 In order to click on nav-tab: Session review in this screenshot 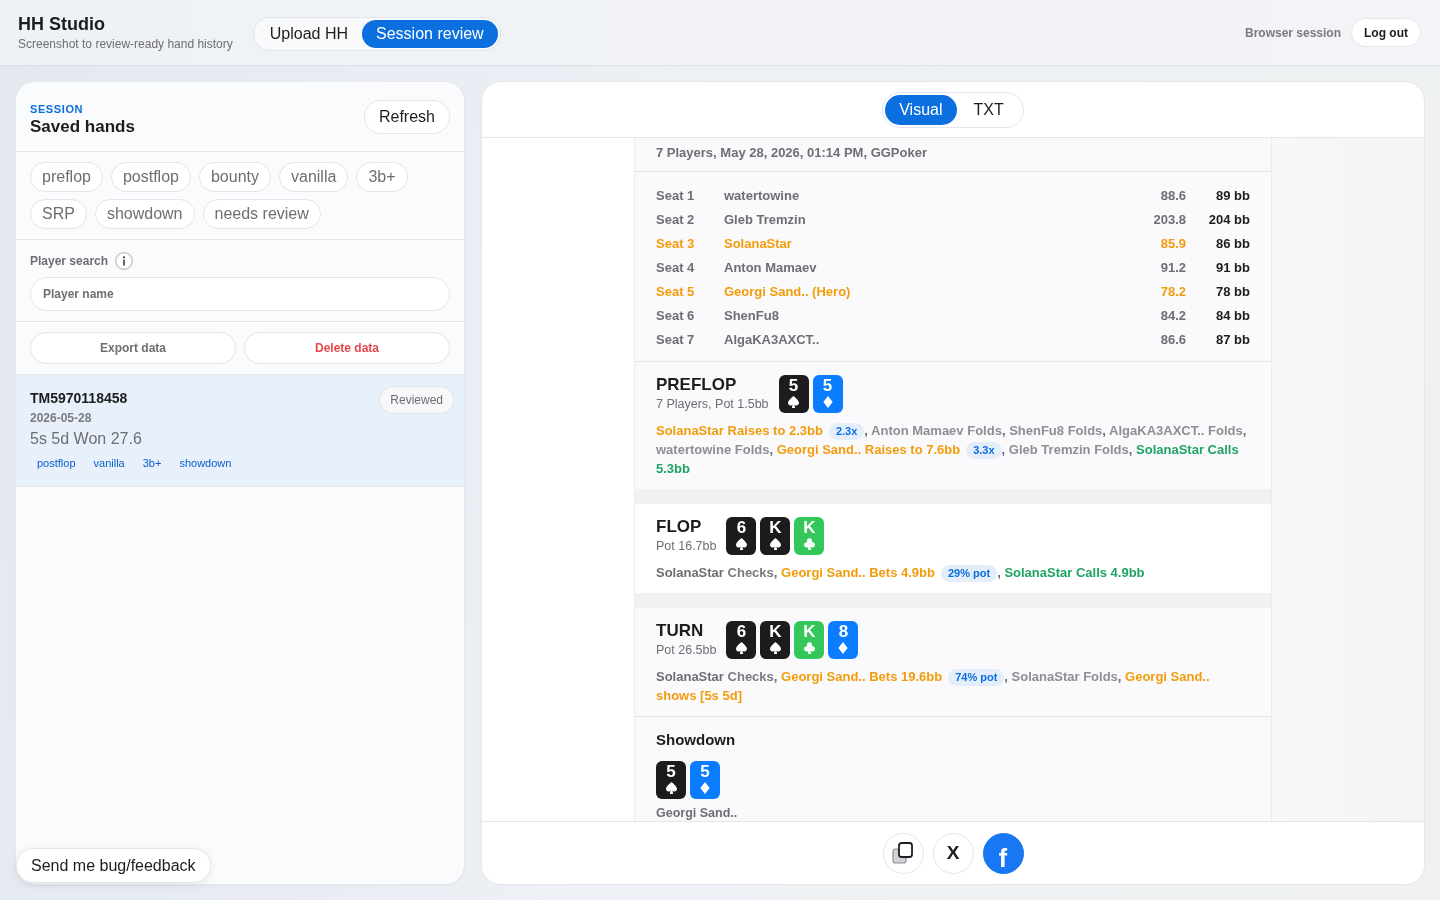, I will do `click(430, 33)`.